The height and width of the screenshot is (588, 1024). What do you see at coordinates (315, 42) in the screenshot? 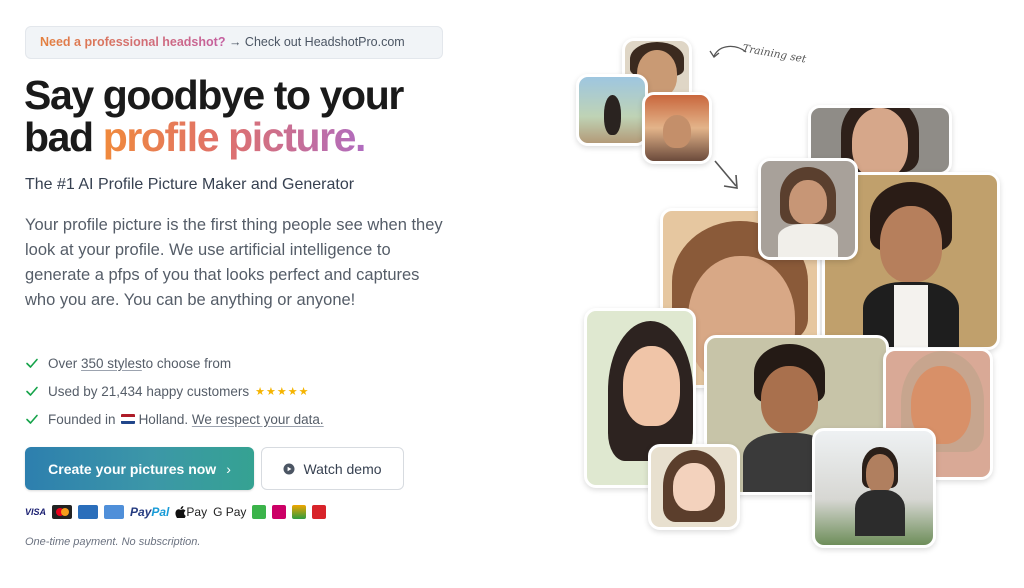
I see `banner-link-text: → Check out HeadshotPro.com` at bounding box center [315, 42].